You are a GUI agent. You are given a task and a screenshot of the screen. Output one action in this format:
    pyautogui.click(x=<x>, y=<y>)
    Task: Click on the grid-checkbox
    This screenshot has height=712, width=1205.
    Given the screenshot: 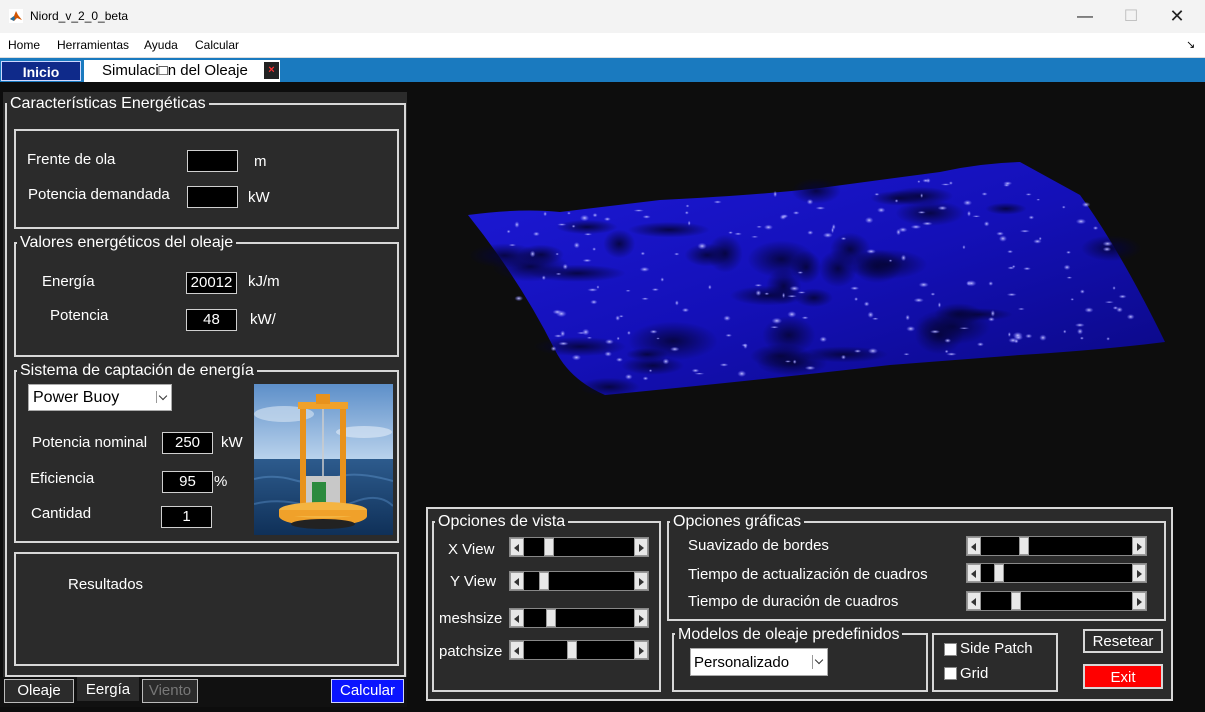 What is the action you would take?
    pyautogui.click(x=950, y=673)
    